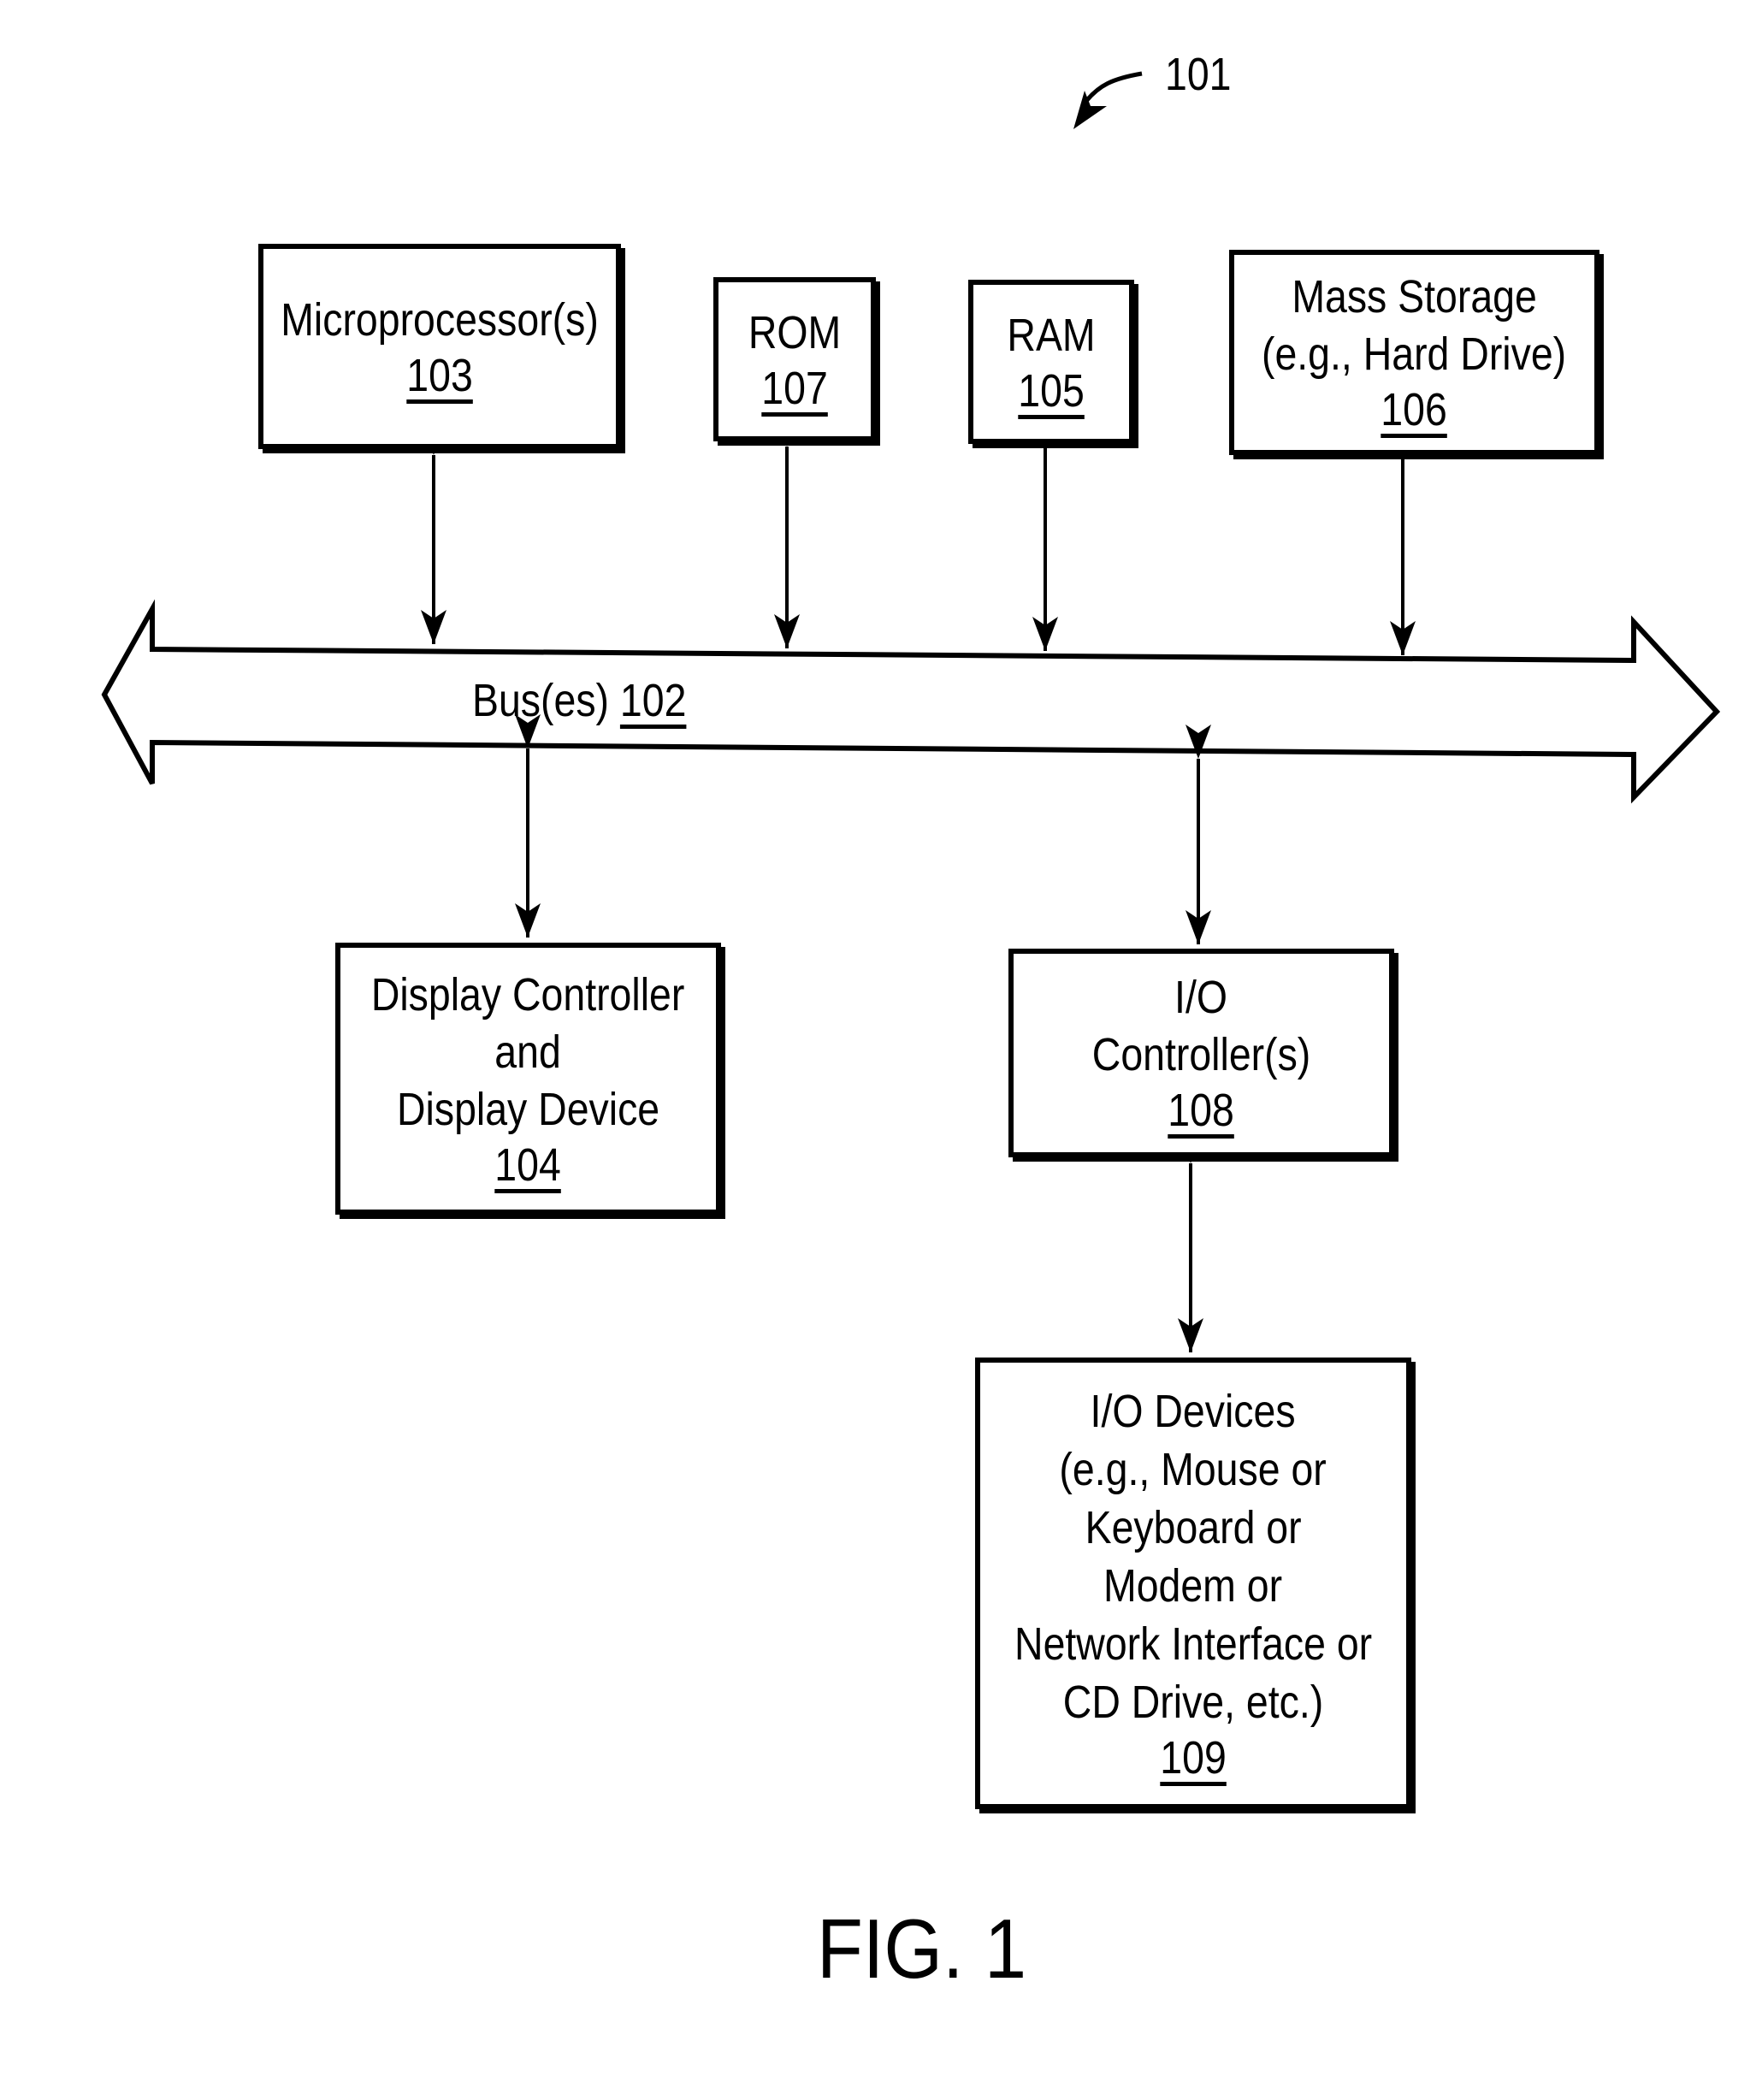 The width and height of the screenshot is (1762, 2100). What do you see at coordinates (794, 359) in the screenshot?
I see `rom-block: ROM 107` at bounding box center [794, 359].